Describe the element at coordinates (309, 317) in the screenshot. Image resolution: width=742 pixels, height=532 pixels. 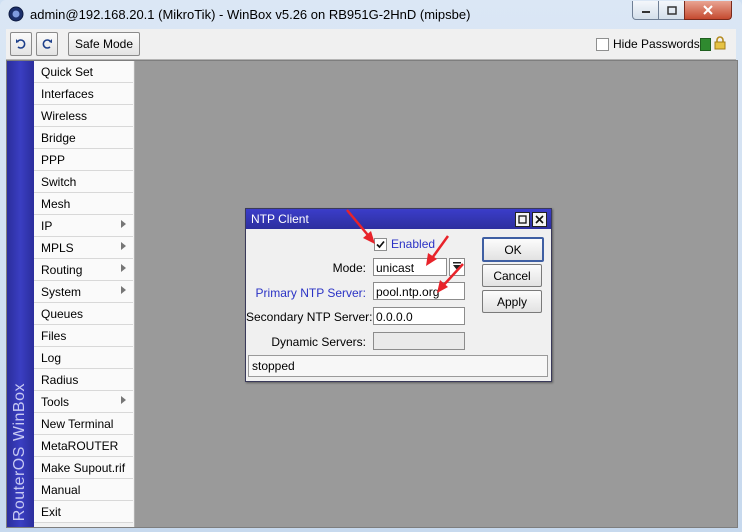
I see `secondary-ntp-label: Secondary NTP Server:` at that location.